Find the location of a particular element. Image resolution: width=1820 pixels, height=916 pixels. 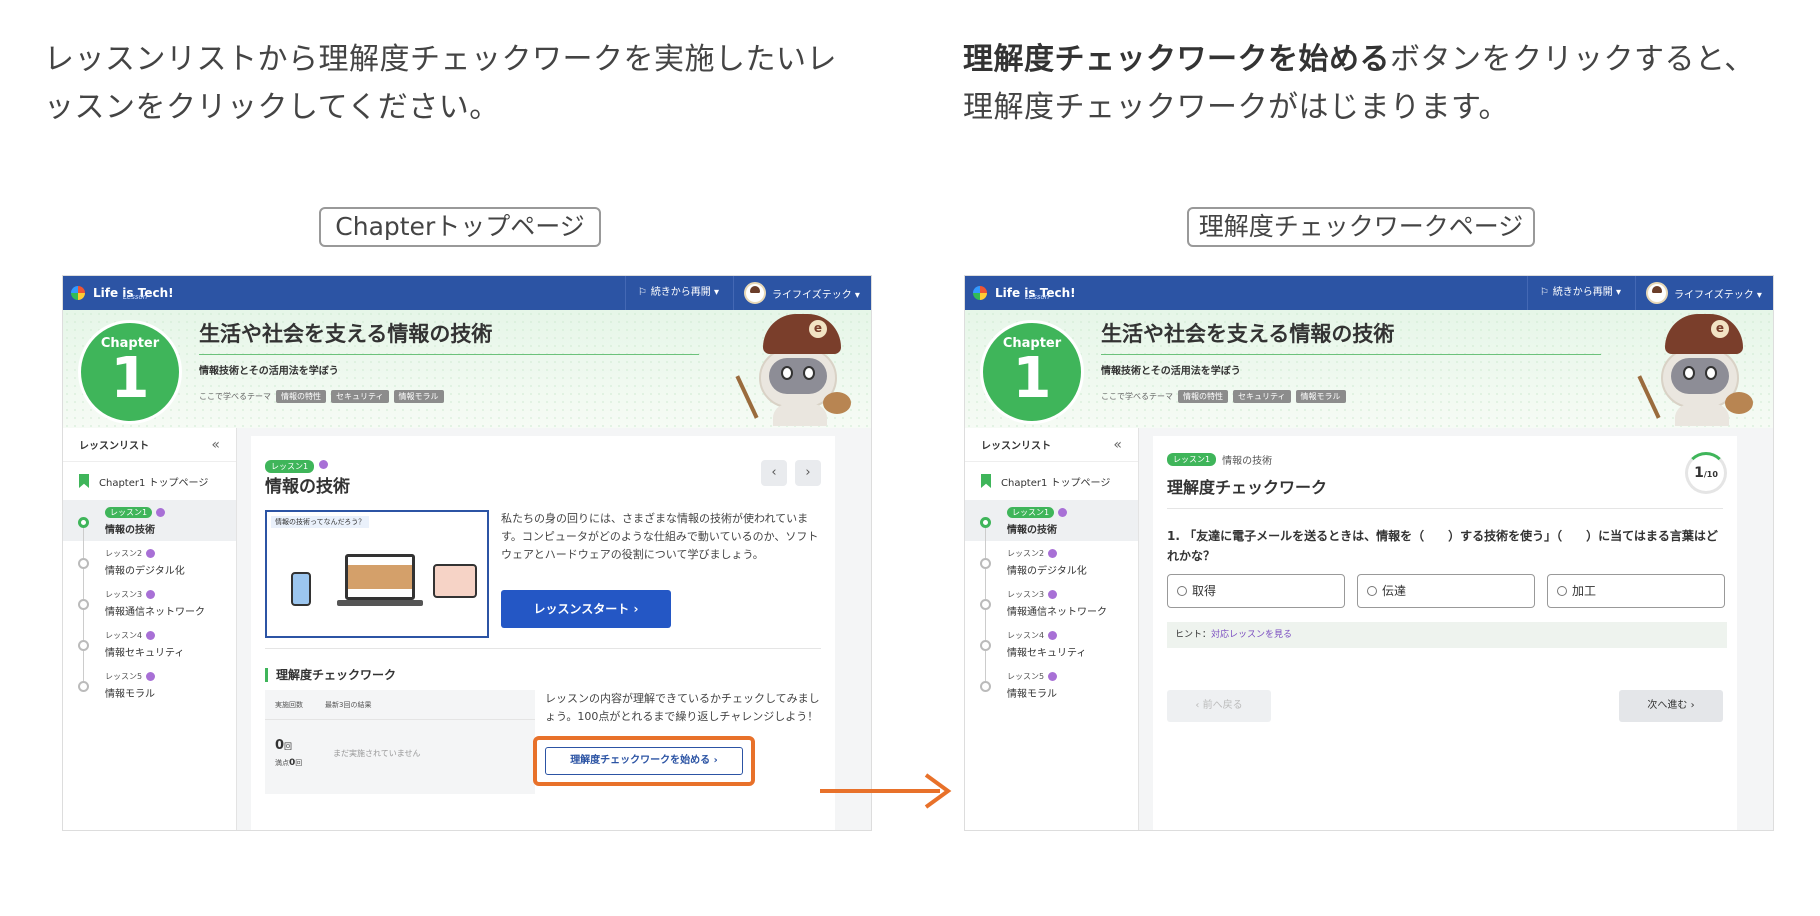

laptop-illustration is located at coordinates (380, 577).